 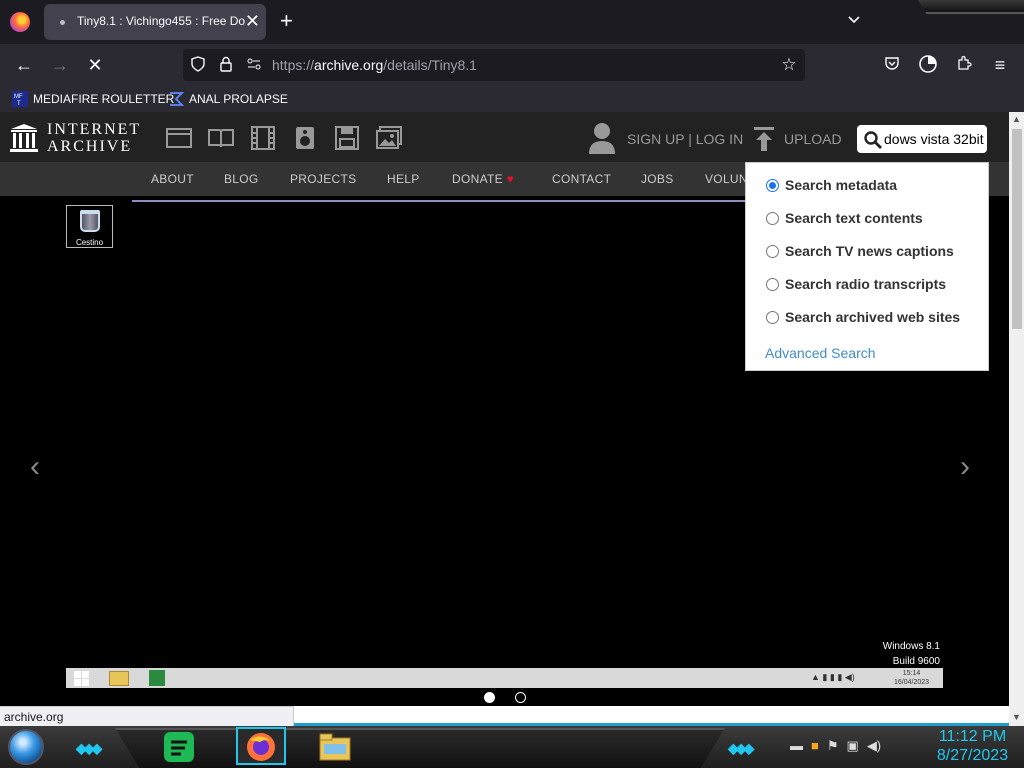 I want to click on carousel-prev-icon: ‹, so click(x=35, y=467).